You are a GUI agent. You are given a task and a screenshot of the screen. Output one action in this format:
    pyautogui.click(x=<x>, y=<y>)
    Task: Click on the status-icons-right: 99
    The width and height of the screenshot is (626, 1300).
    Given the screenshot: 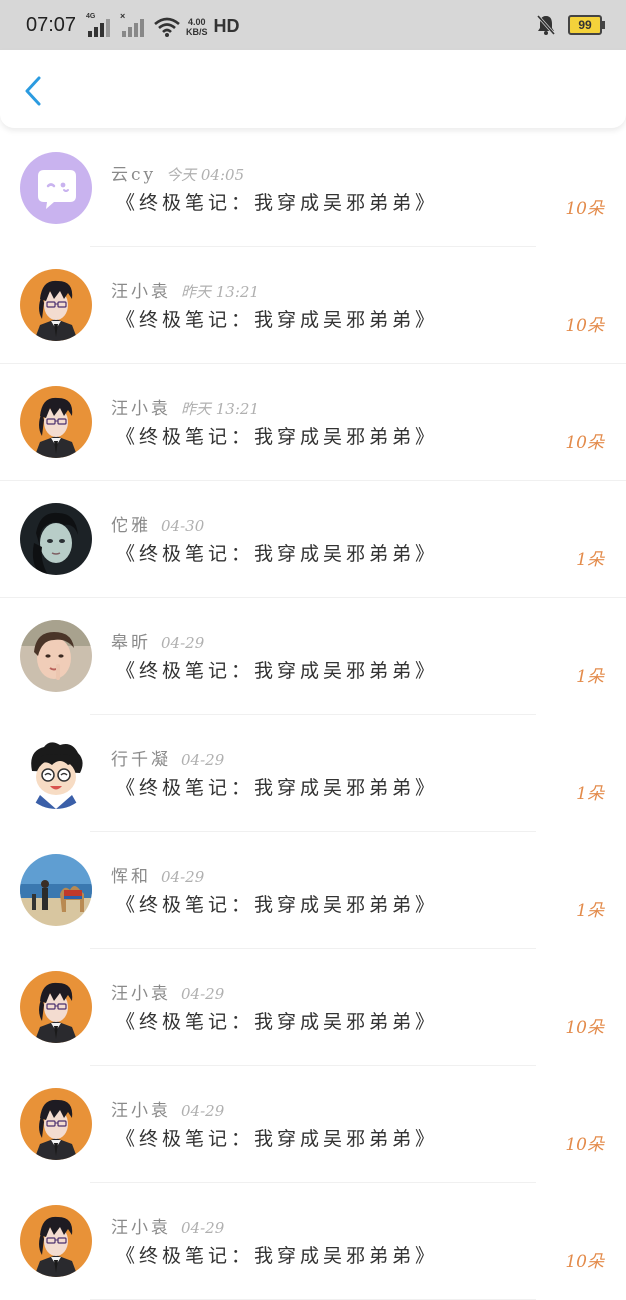 What is the action you would take?
    pyautogui.click(x=570, y=25)
    